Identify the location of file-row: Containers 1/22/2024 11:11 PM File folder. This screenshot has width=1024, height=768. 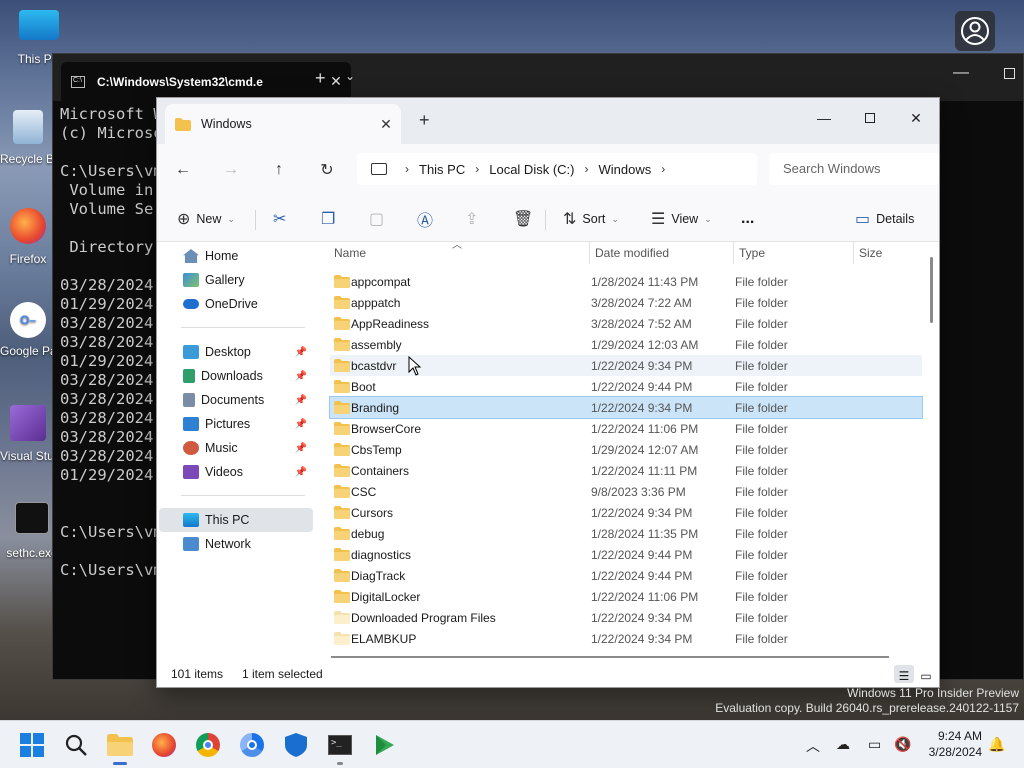
(626, 470).